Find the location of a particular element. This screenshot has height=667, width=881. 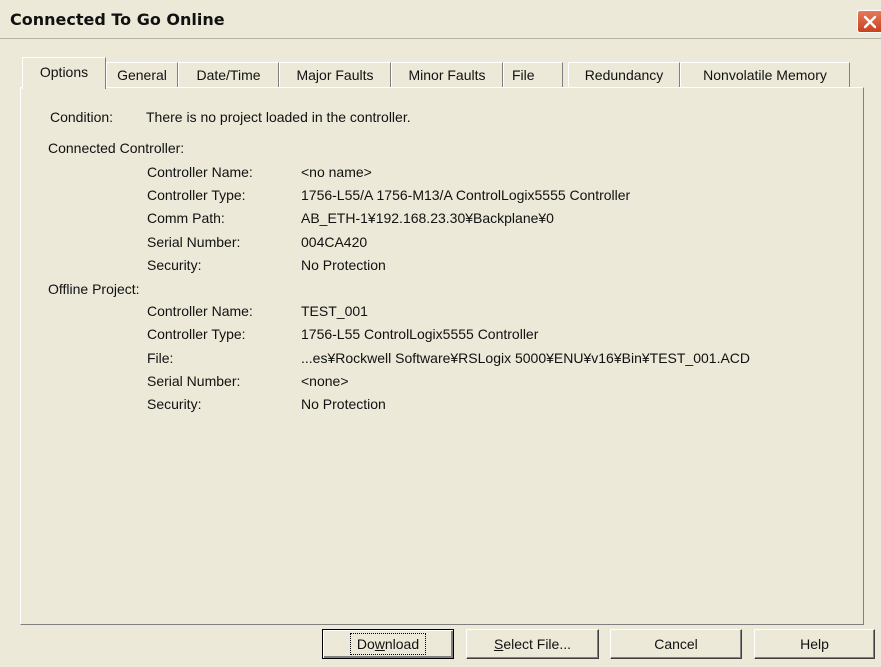

close-icon is located at coordinates (870, 22).